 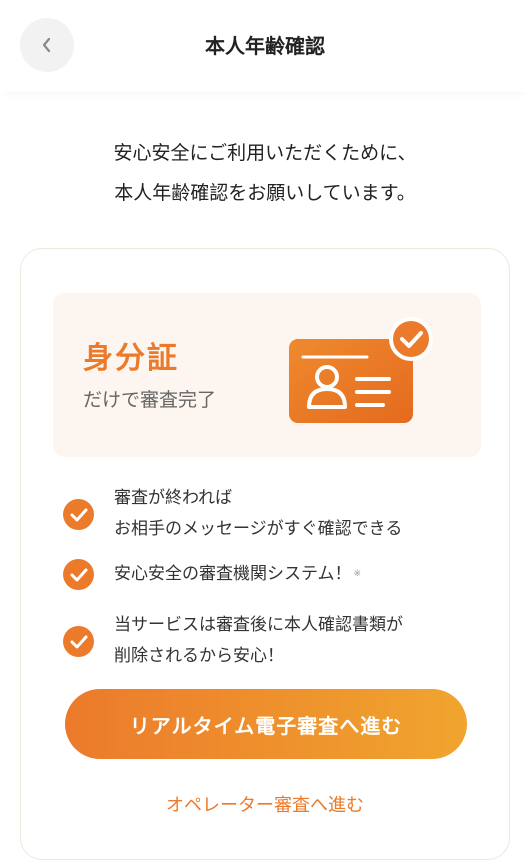 What do you see at coordinates (265, 804) in the screenshot?
I see `operator-review-link: オペレーター審査へ進む` at bounding box center [265, 804].